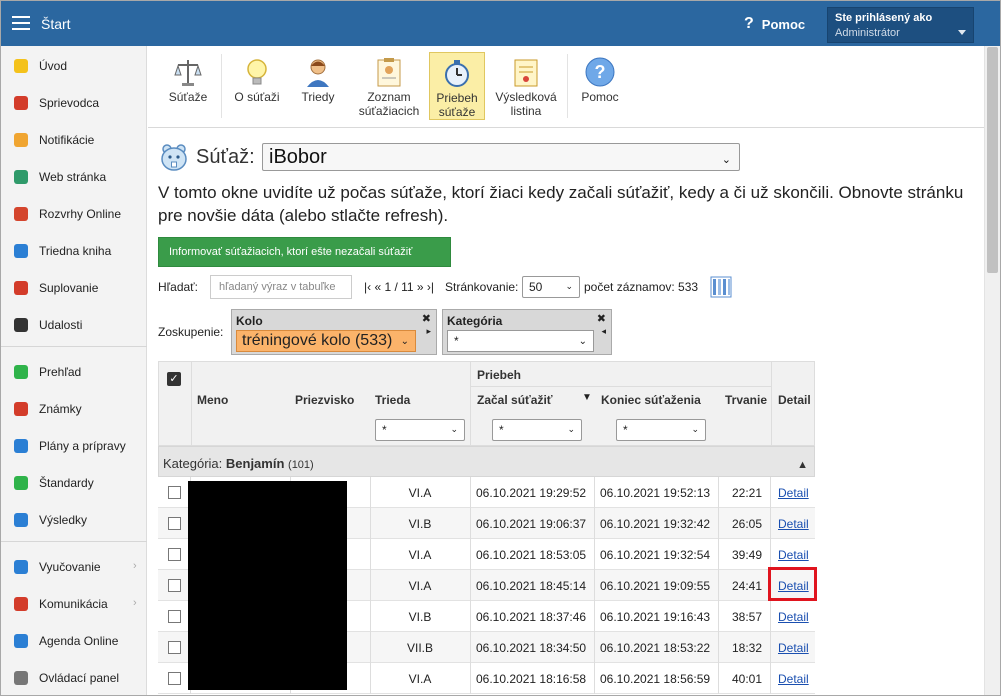  I want to click on search-input: hľadaný výraz v tabuľke, so click(281, 287).